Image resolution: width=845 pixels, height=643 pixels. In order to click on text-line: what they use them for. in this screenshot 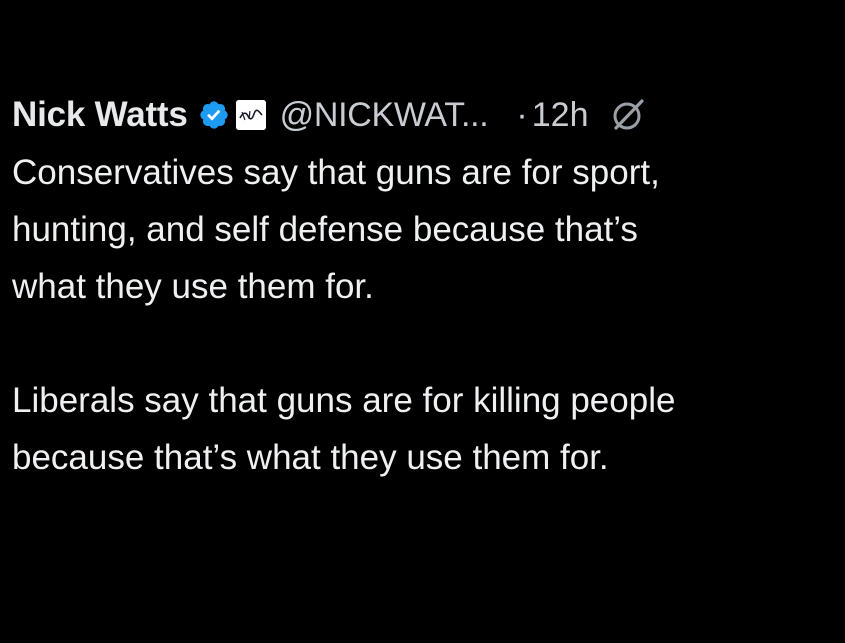, I will do `click(193, 286)`.